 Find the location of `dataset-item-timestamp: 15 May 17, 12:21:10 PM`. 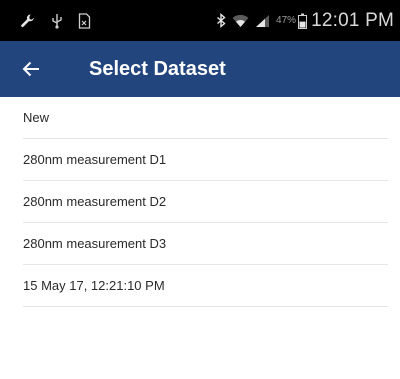

dataset-item-timestamp: 15 May 17, 12:21:10 PM is located at coordinates (205, 286).